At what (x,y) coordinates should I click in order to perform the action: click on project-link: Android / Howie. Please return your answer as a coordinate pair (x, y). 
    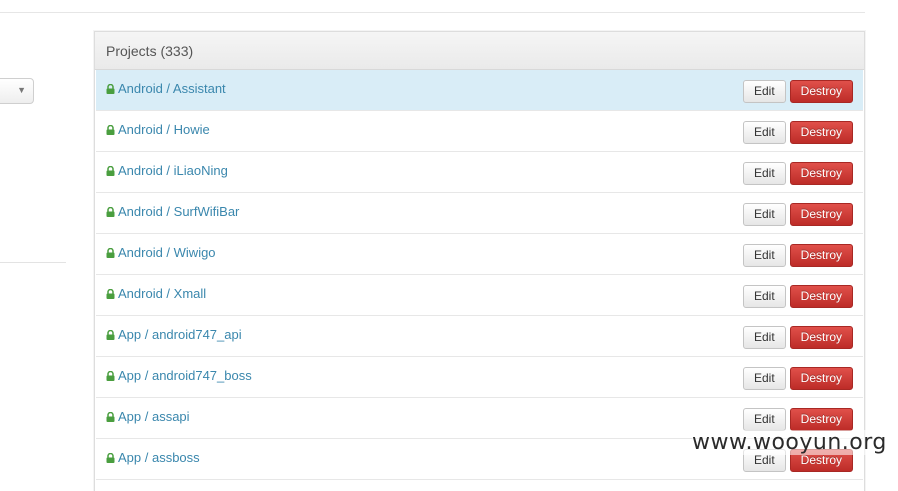
    Looking at the image, I should click on (164, 129).